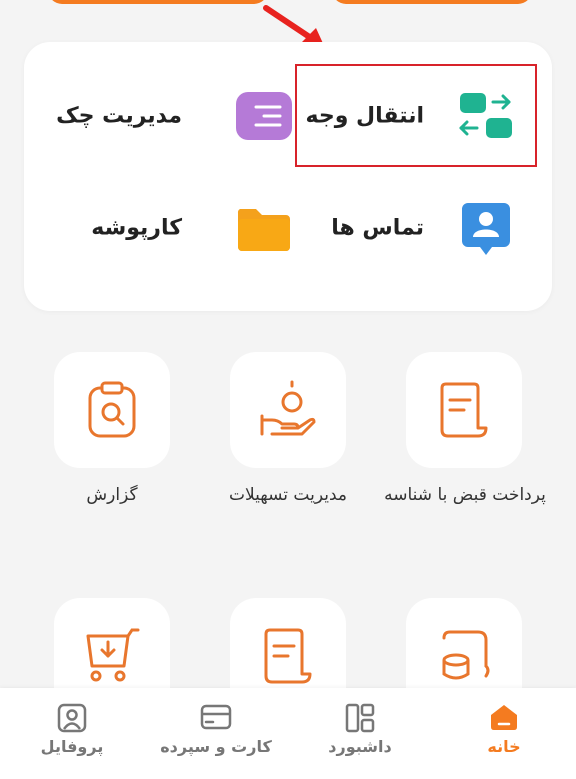 This screenshot has height=779, width=576. I want to click on top-button-right-partial, so click(432, 2).